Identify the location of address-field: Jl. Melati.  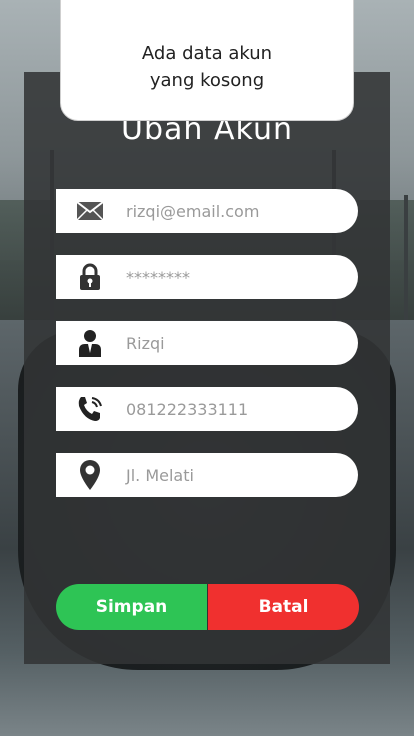
(207, 475).